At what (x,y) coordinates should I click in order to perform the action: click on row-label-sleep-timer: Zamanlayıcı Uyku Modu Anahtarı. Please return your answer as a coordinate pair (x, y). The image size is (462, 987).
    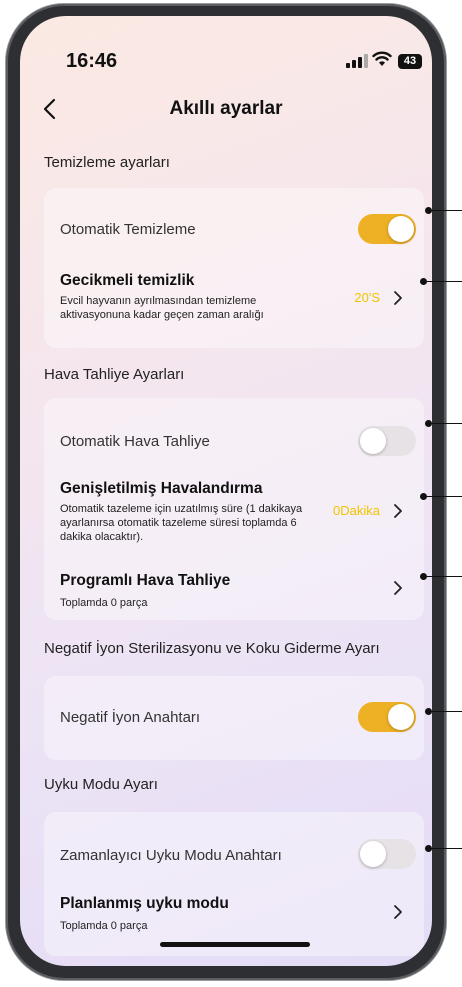
    Looking at the image, I should click on (171, 855).